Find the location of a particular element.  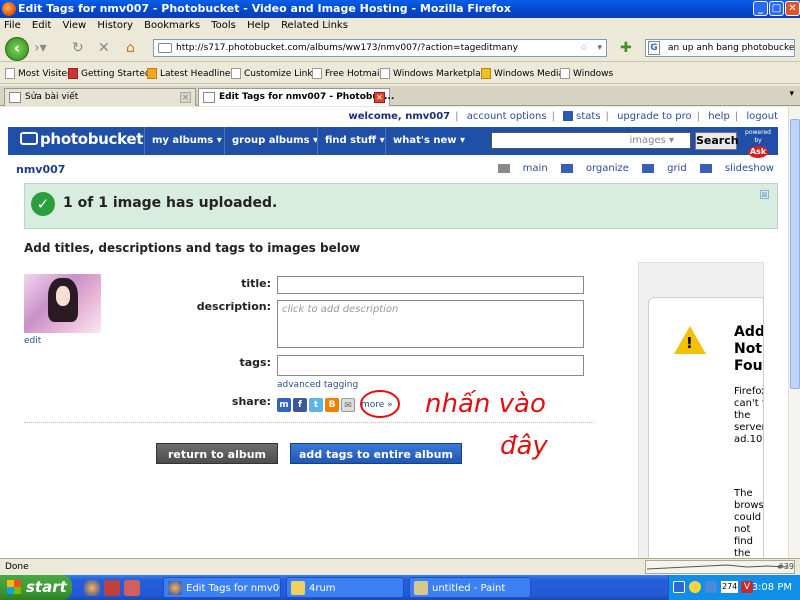

upgrade-link: upgrade to pro is located at coordinates (654, 116).